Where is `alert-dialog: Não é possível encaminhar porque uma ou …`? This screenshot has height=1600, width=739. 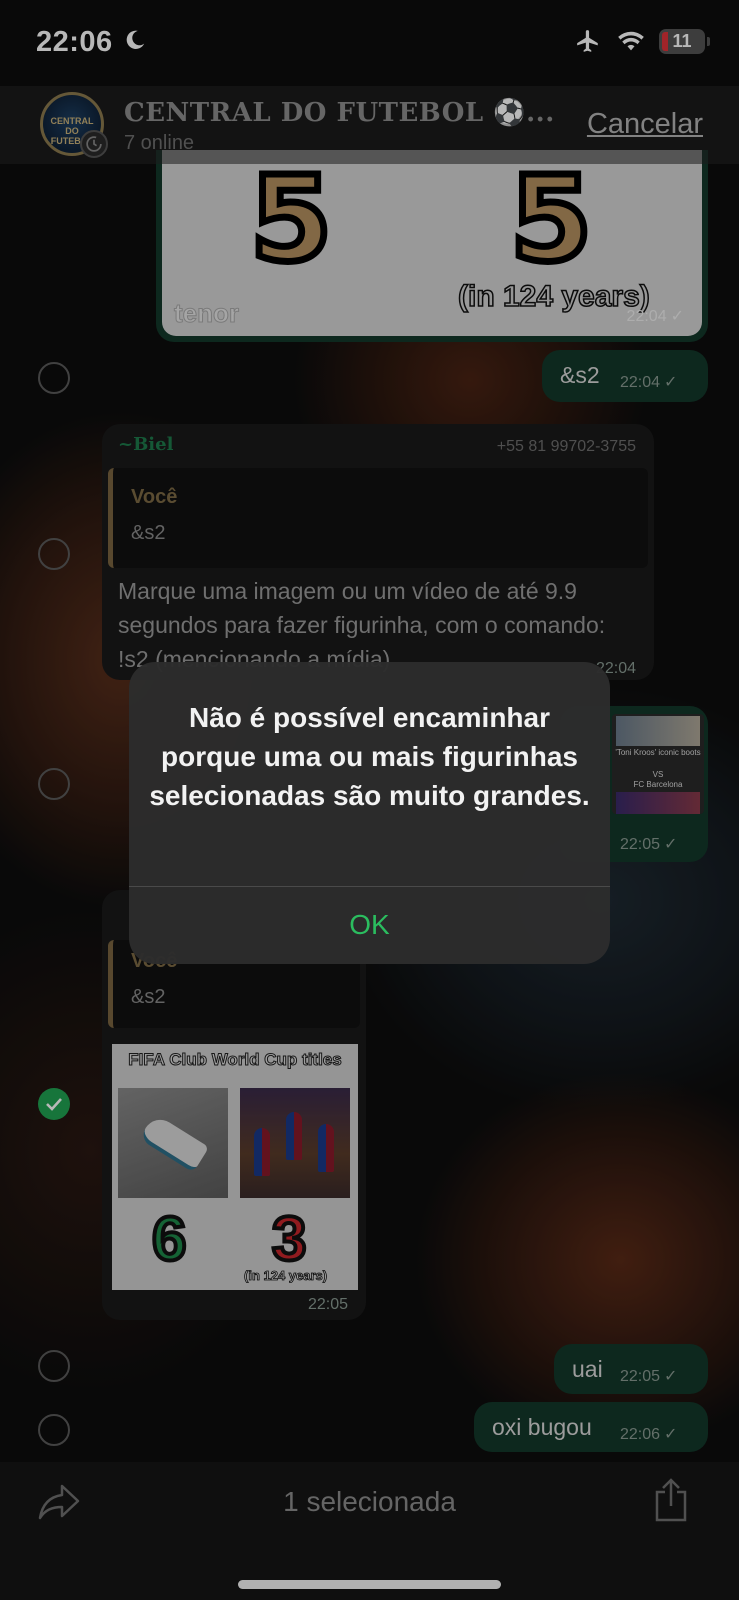 alert-dialog: Não é possível encaminhar porque uma ou … is located at coordinates (369, 813).